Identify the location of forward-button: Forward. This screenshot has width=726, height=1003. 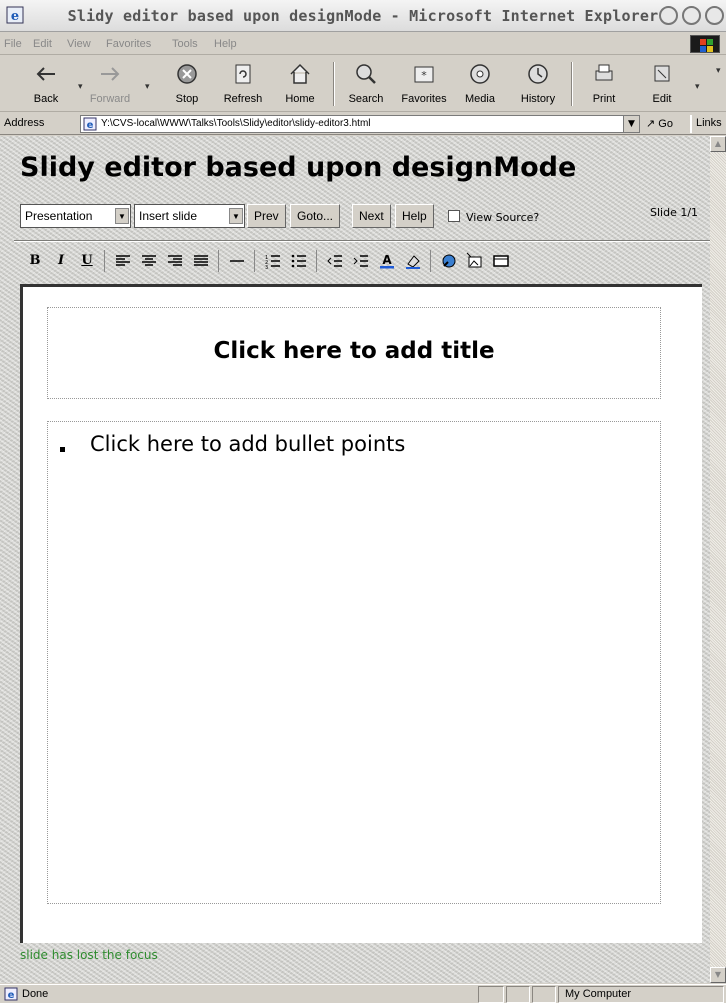
(110, 84).